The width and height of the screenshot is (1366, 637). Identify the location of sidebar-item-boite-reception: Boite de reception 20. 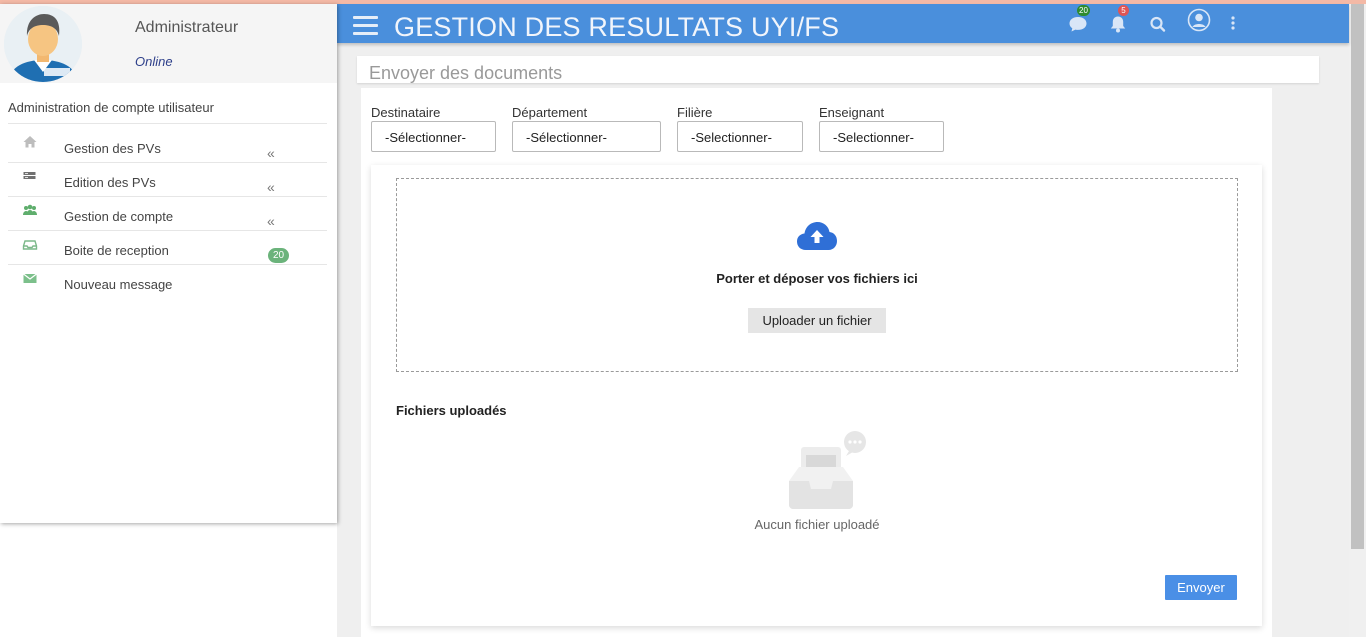
(167, 248).